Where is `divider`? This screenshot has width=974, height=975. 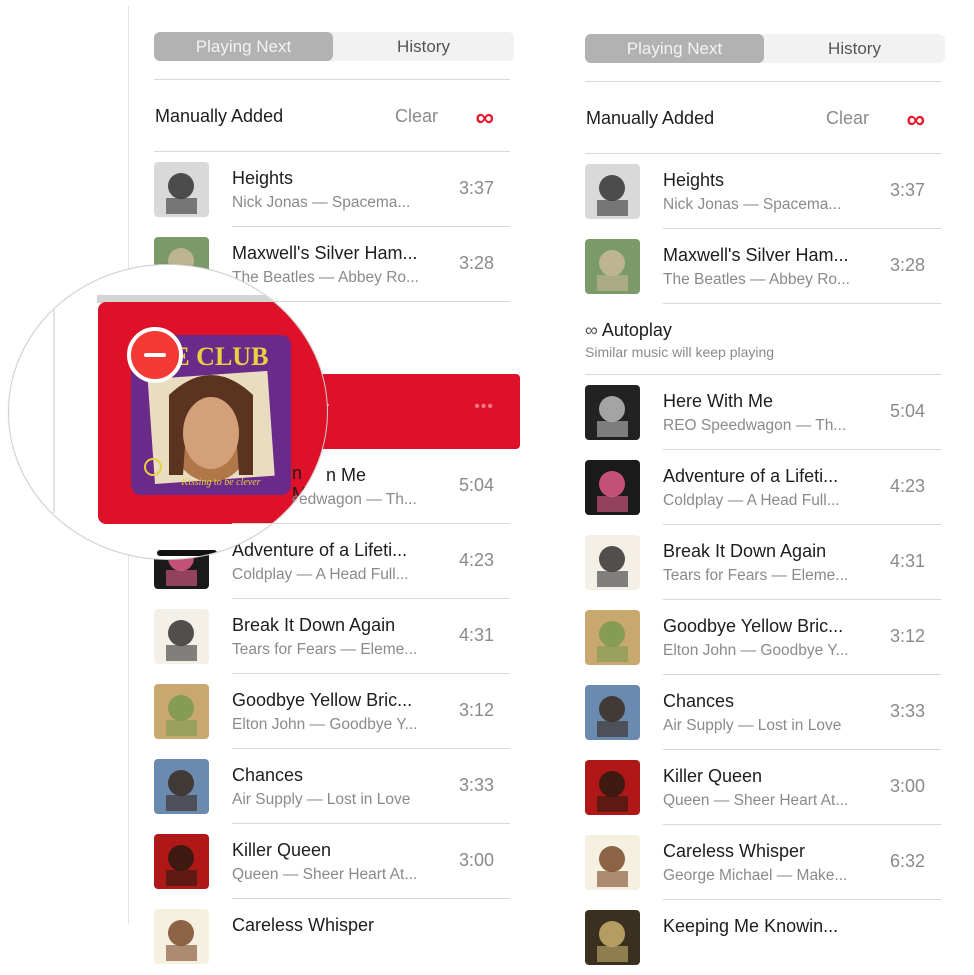 divider is located at coordinates (332, 79).